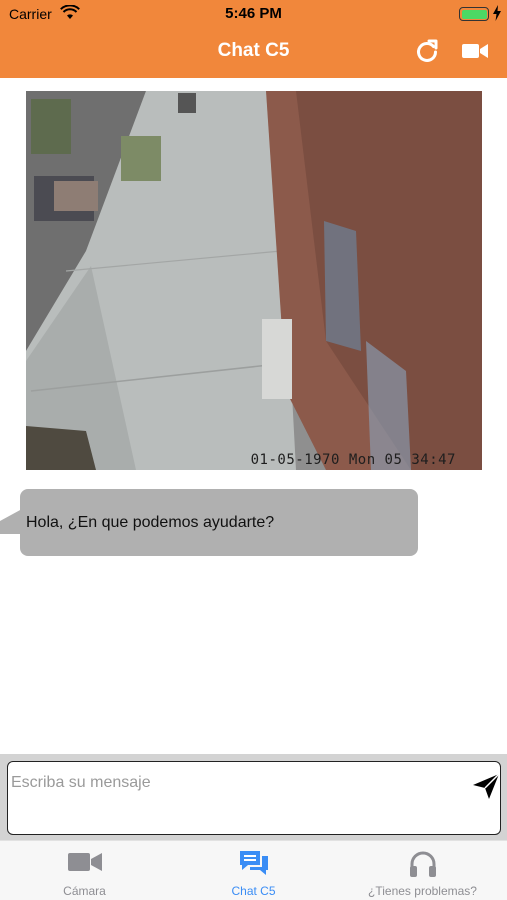 The image size is (507, 900). Describe the element at coordinates (353, 460) in the screenshot. I see `camera-timestamp: 01-05-1970 Mon 05 34:47` at that location.